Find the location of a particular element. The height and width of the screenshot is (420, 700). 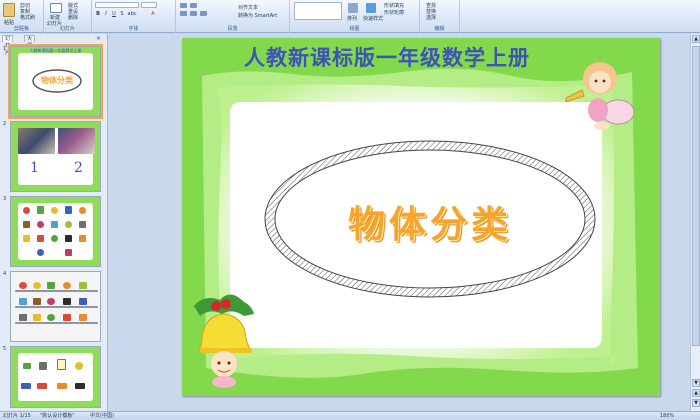

quick-styles-icon is located at coordinates (371, 8).